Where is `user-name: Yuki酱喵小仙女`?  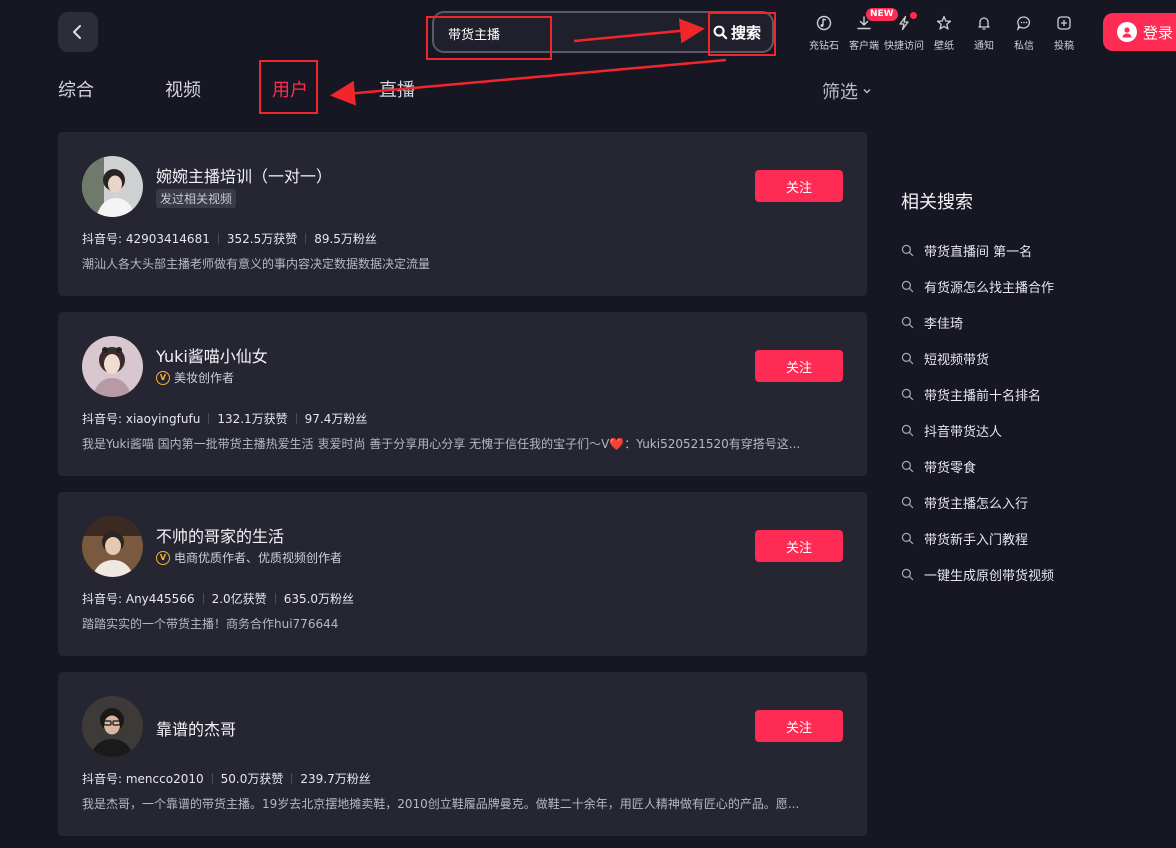 user-name: Yuki酱喵小仙女 is located at coordinates (212, 355).